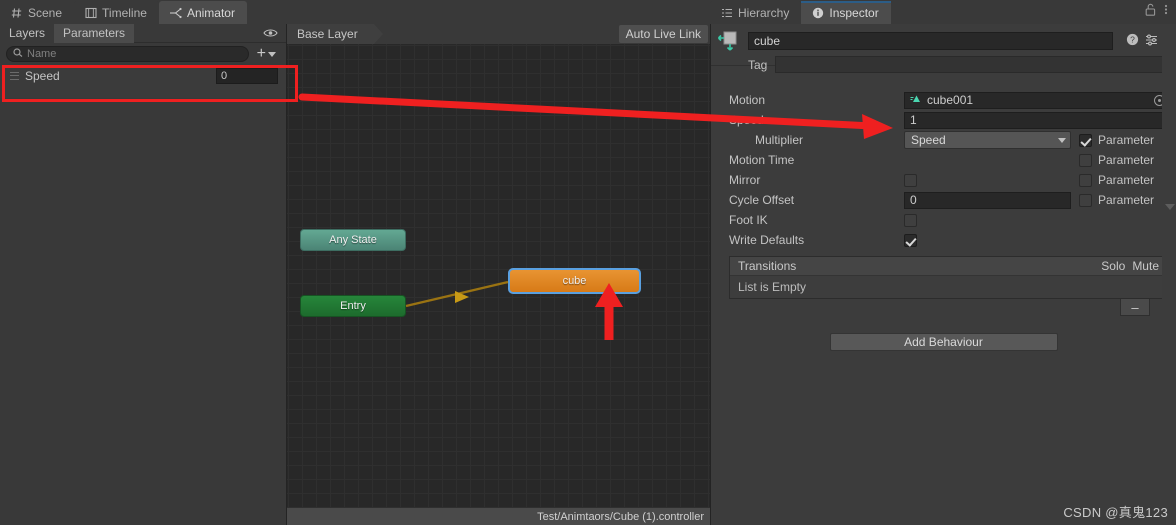 The width and height of the screenshot is (1176, 525). I want to click on property-row-motion: Motion cube001, so click(943, 100).